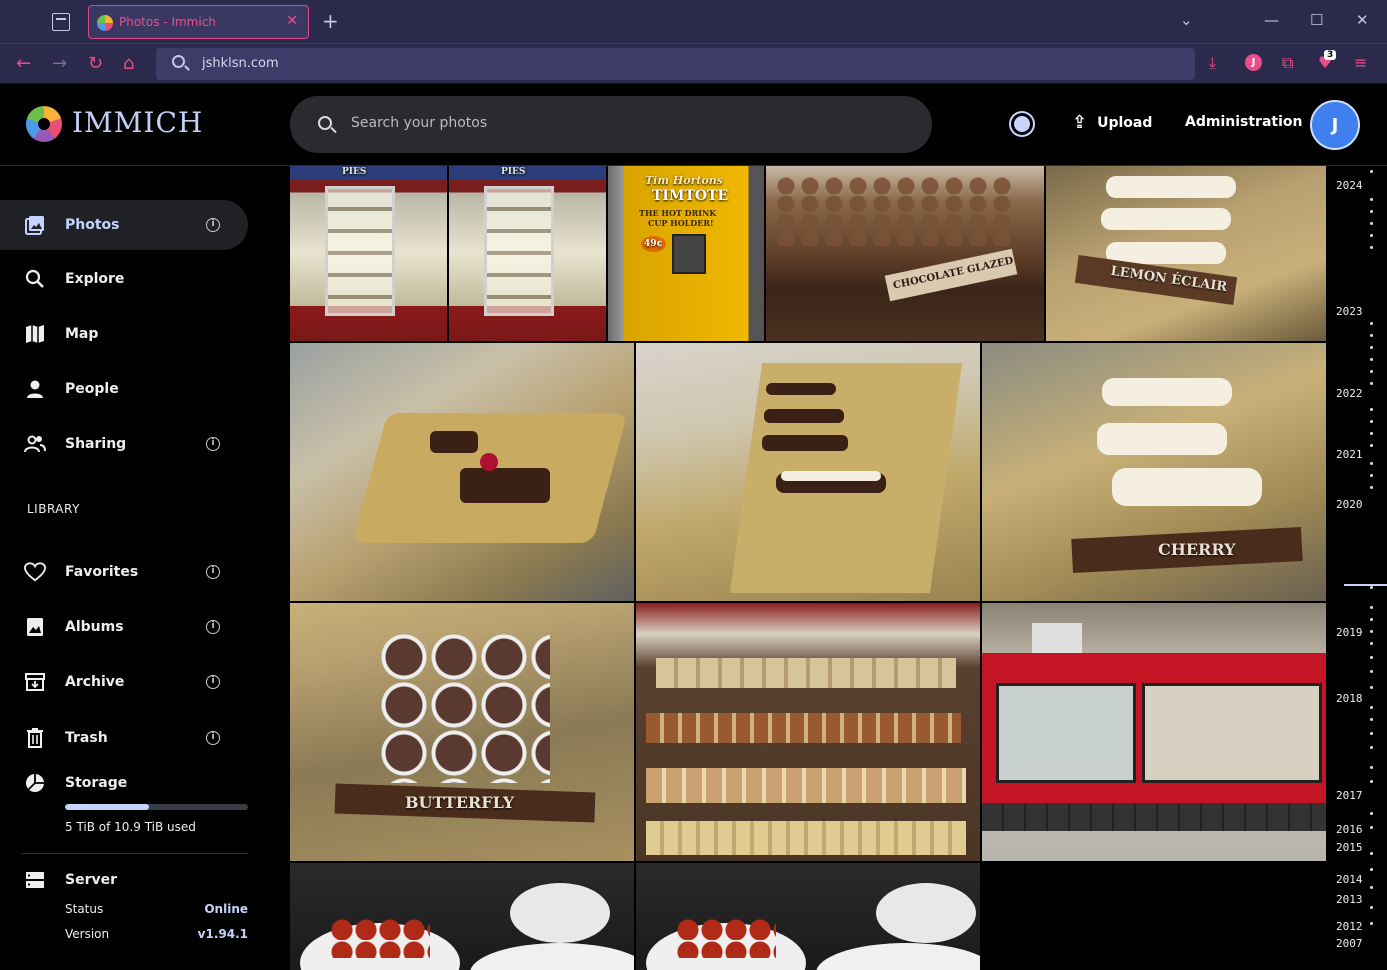  What do you see at coordinates (124, 627) in the screenshot?
I see `sidebar-item-albums: Albums i` at bounding box center [124, 627].